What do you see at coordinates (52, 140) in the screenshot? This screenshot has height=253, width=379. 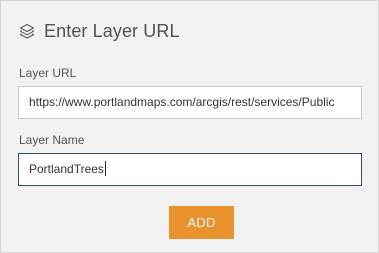 I see `layer-name-label: Layer Name` at bounding box center [52, 140].